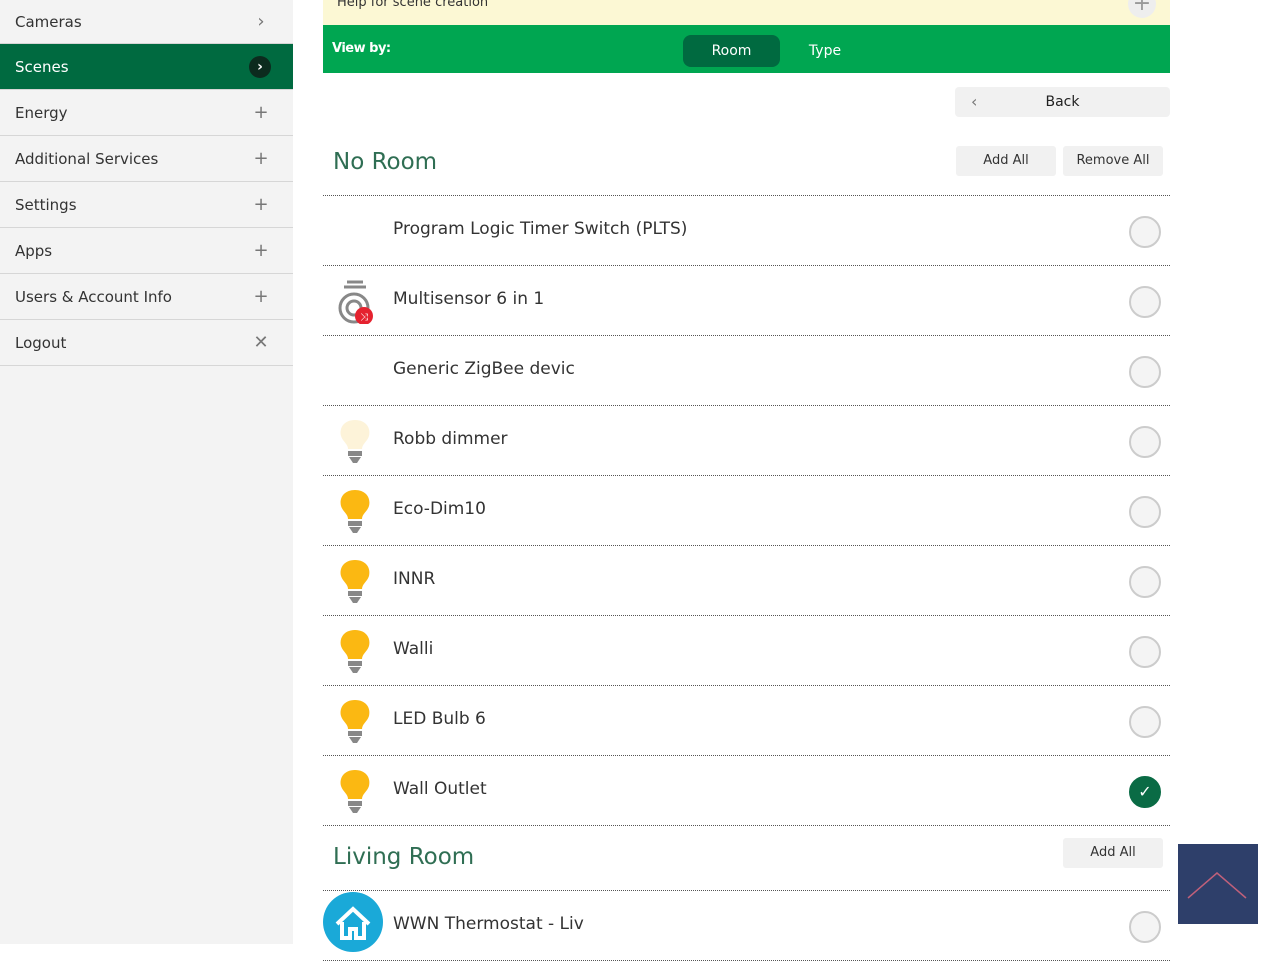  Describe the element at coordinates (746, 12) in the screenshot. I see `help-banner: Help for scene creation +` at that location.